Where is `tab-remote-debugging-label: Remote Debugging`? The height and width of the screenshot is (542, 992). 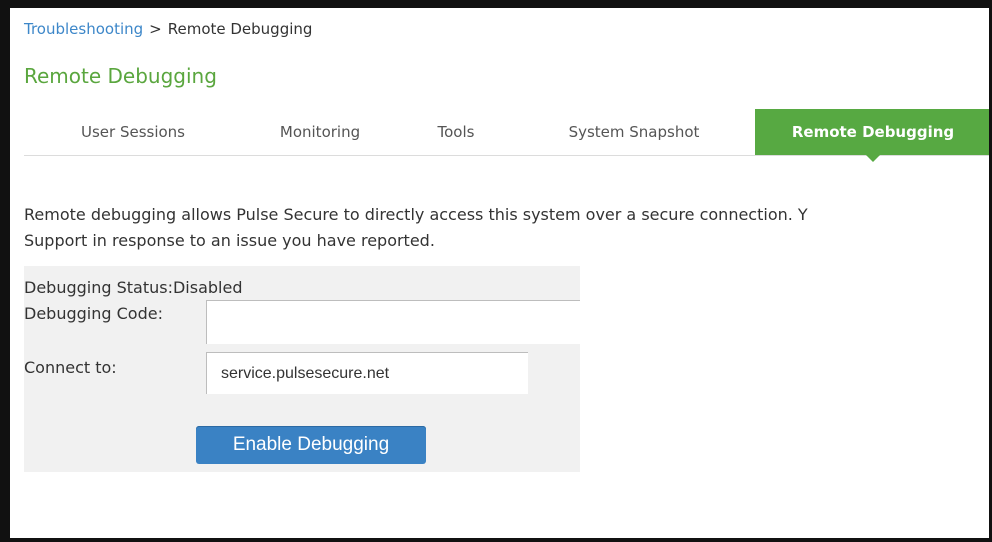
tab-remote-debugging-label: Remote Debugging is located at coordinates (873, 132).